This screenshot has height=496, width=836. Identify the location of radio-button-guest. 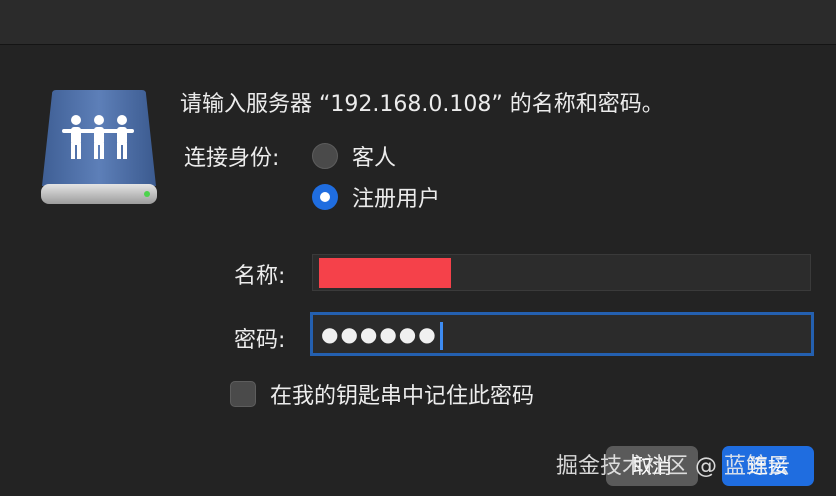
(325, 156).